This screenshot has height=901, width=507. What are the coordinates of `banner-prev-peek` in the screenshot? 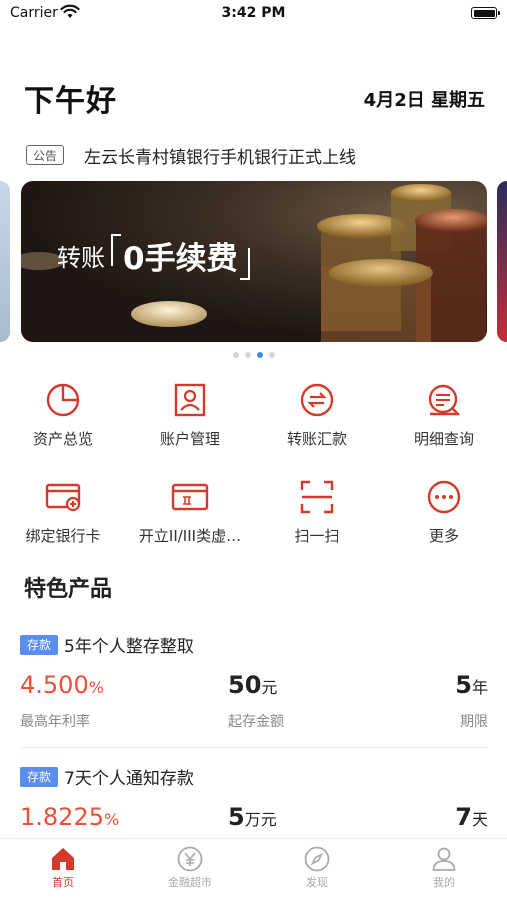 It's located at (5, 261).